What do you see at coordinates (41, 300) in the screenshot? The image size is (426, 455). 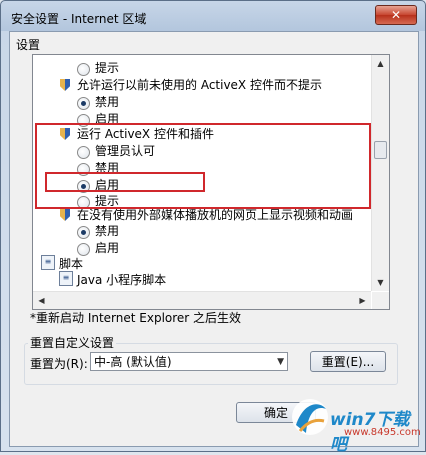 I see `scroll-left-button: ◀` at bounding box center [41, 300].